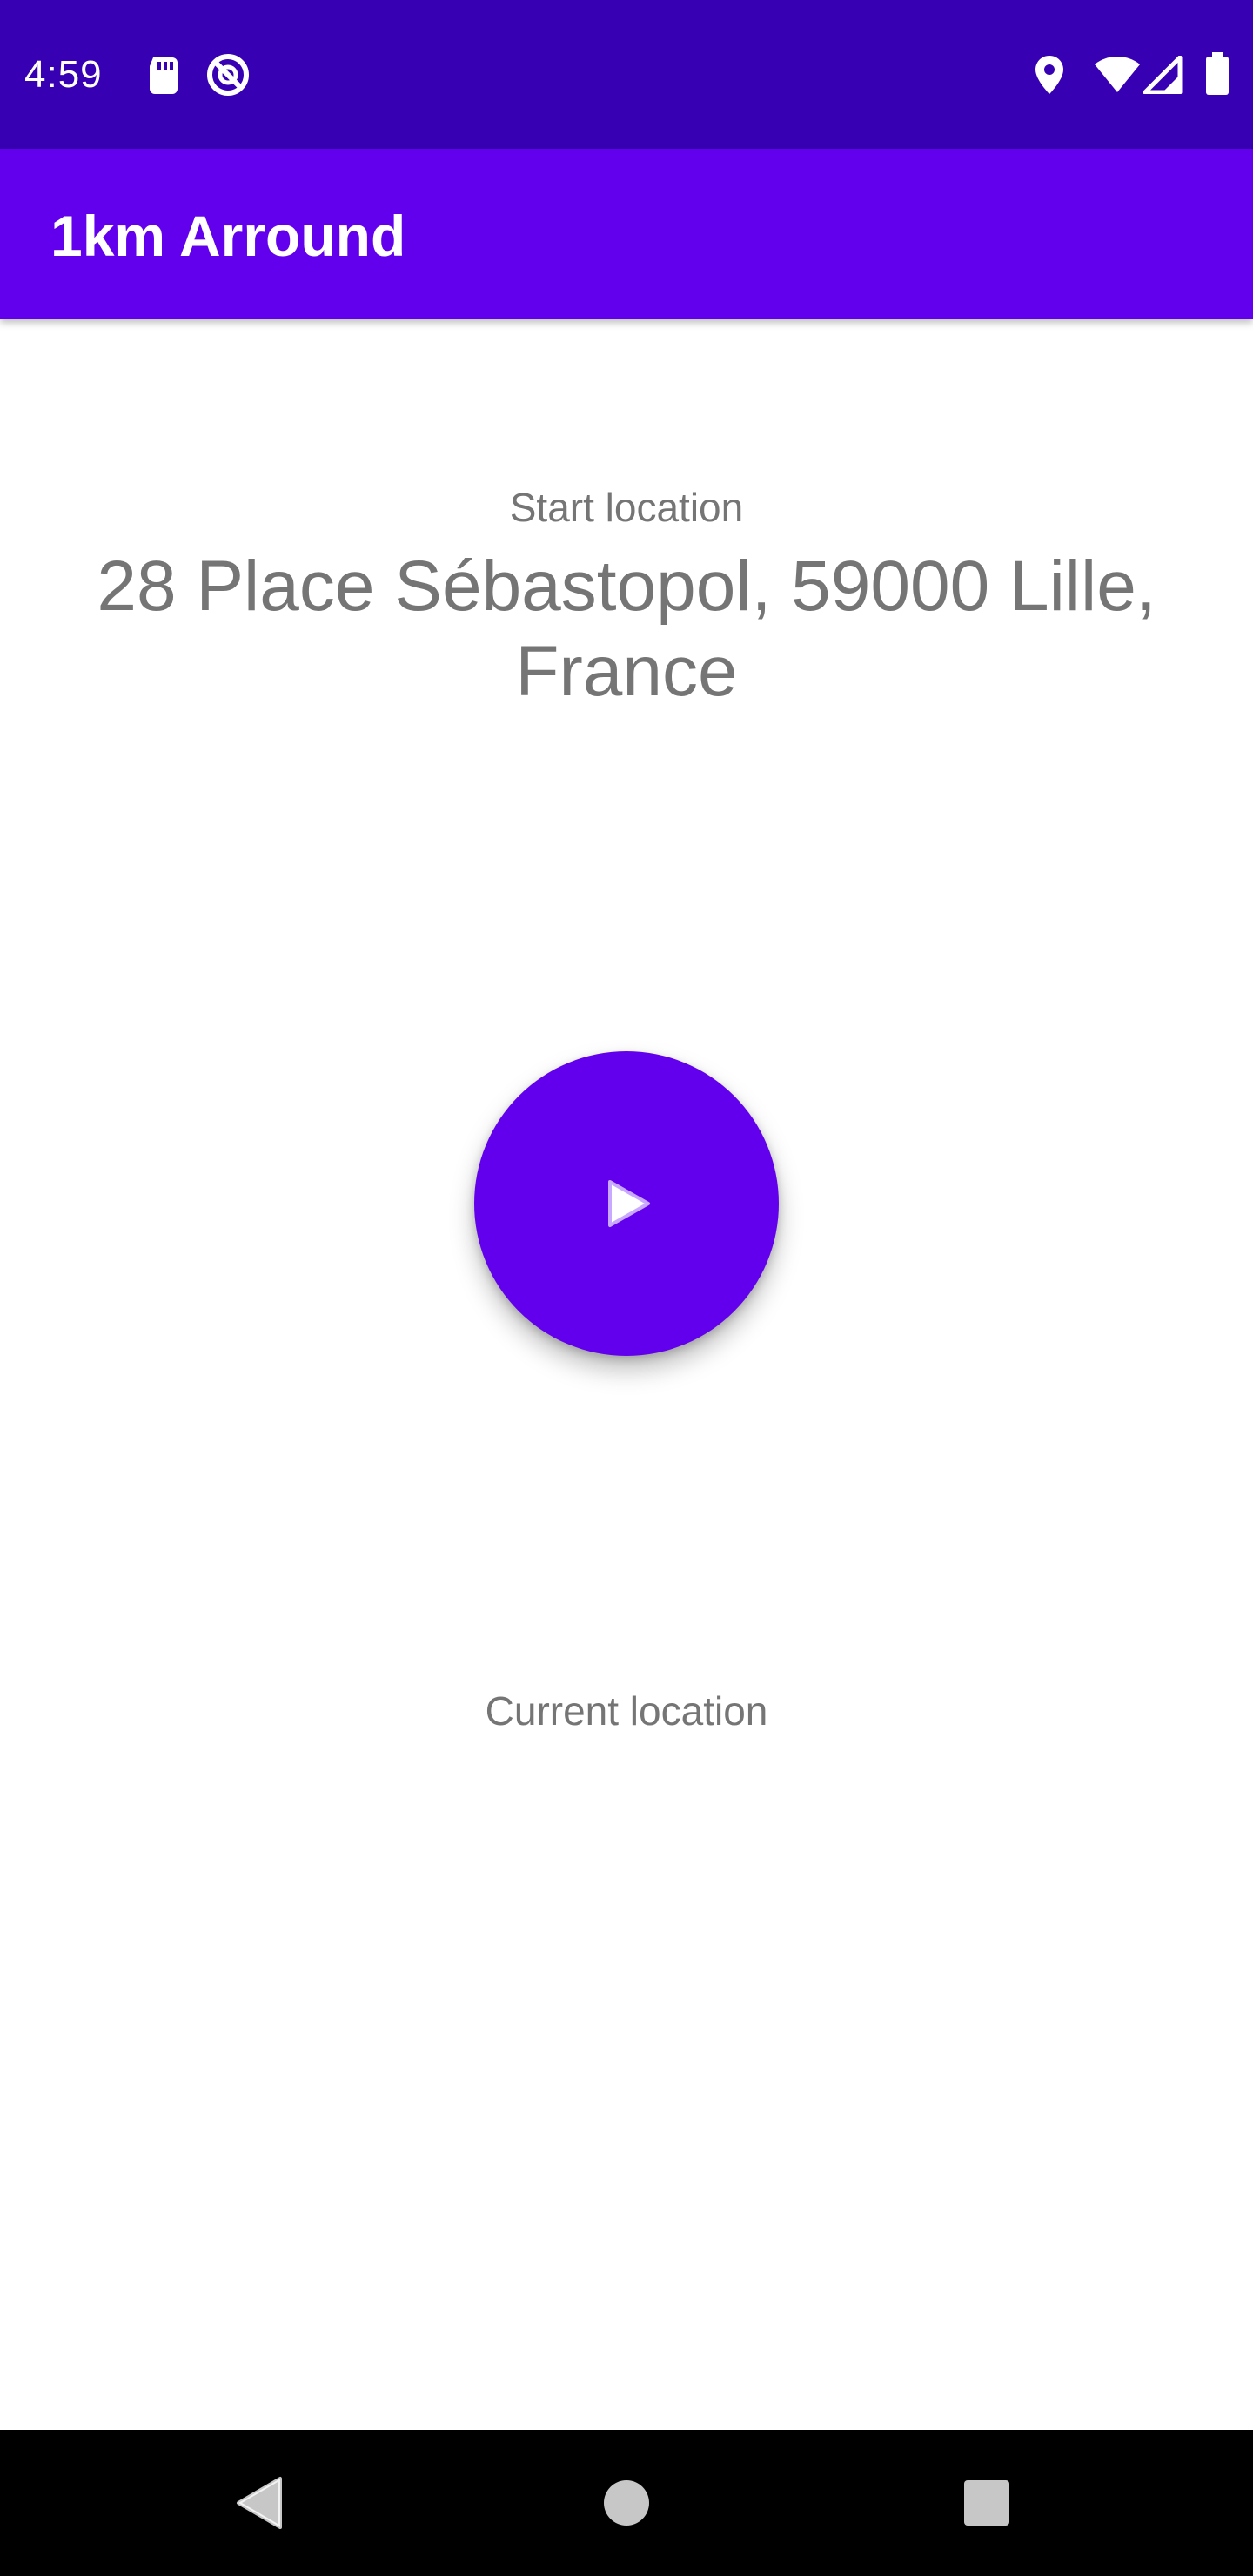 The image size is (1253, 2576). What do you see at coordinates (987, 2503) in the screenshot?
I see `recents-icon` at bounding box center [987, 2503].